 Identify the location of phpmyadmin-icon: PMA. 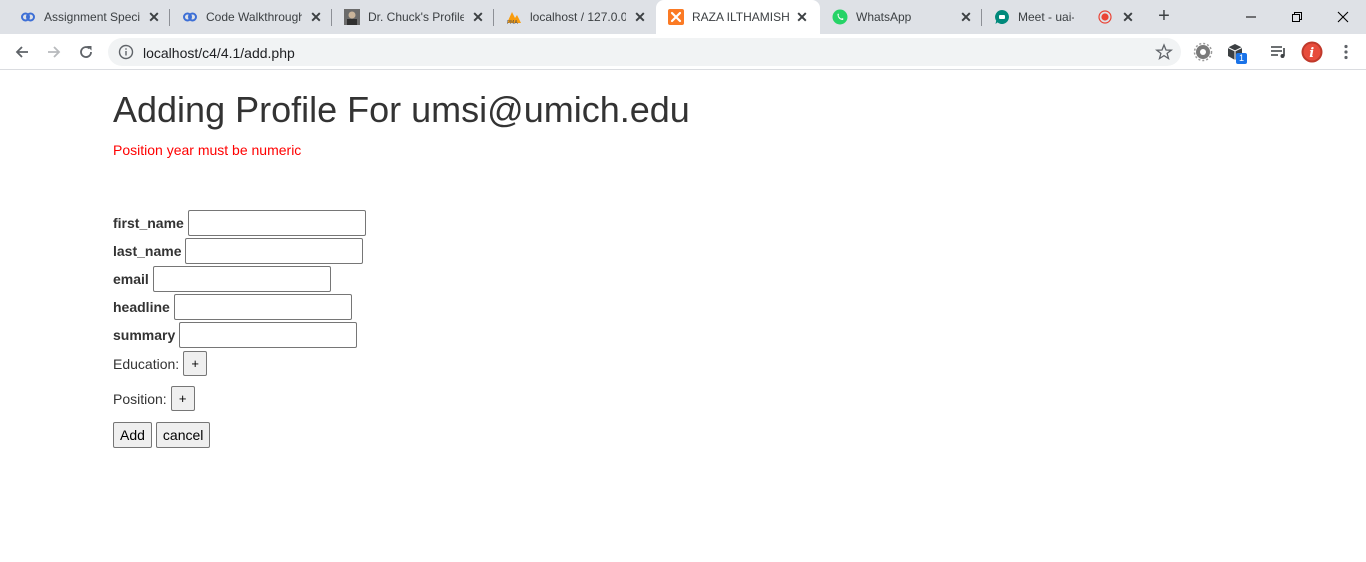
(514, 18).